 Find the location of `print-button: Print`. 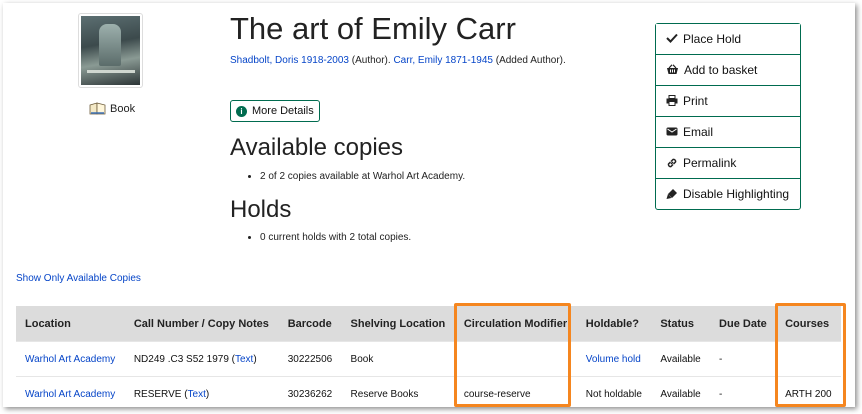

print-button: Print is located at coordinates (728, 101).